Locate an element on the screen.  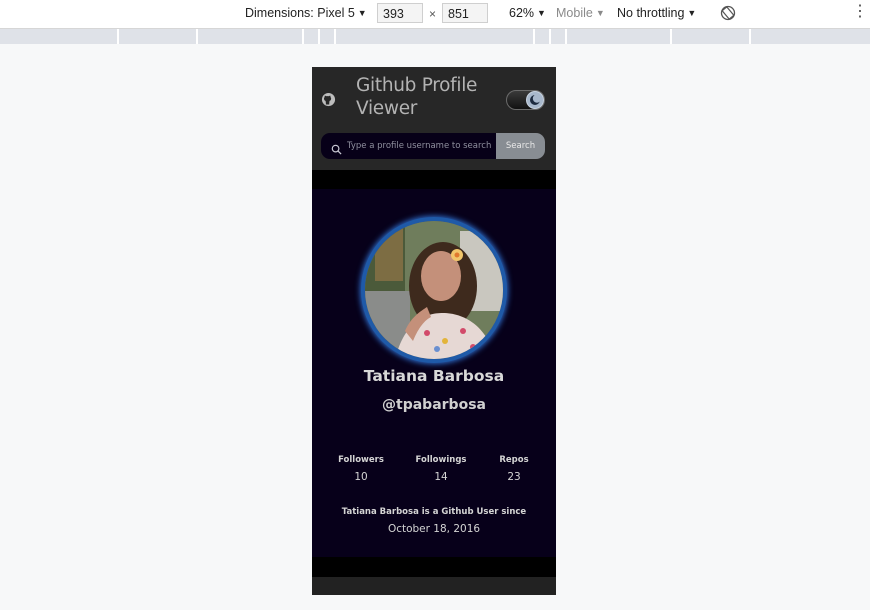
stat-repos: Repos 23 is located at coordinates (514, 469).